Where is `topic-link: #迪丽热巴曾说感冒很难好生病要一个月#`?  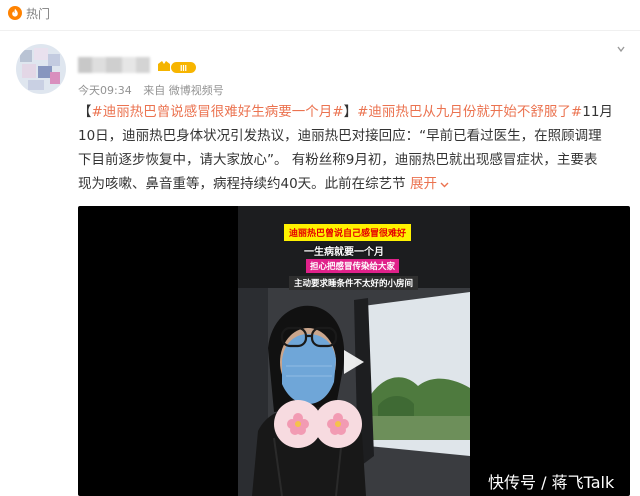
topic-link: #迪丽热巴曾说感冒很难好生病要一个月# is located at coordinates (218, 112).